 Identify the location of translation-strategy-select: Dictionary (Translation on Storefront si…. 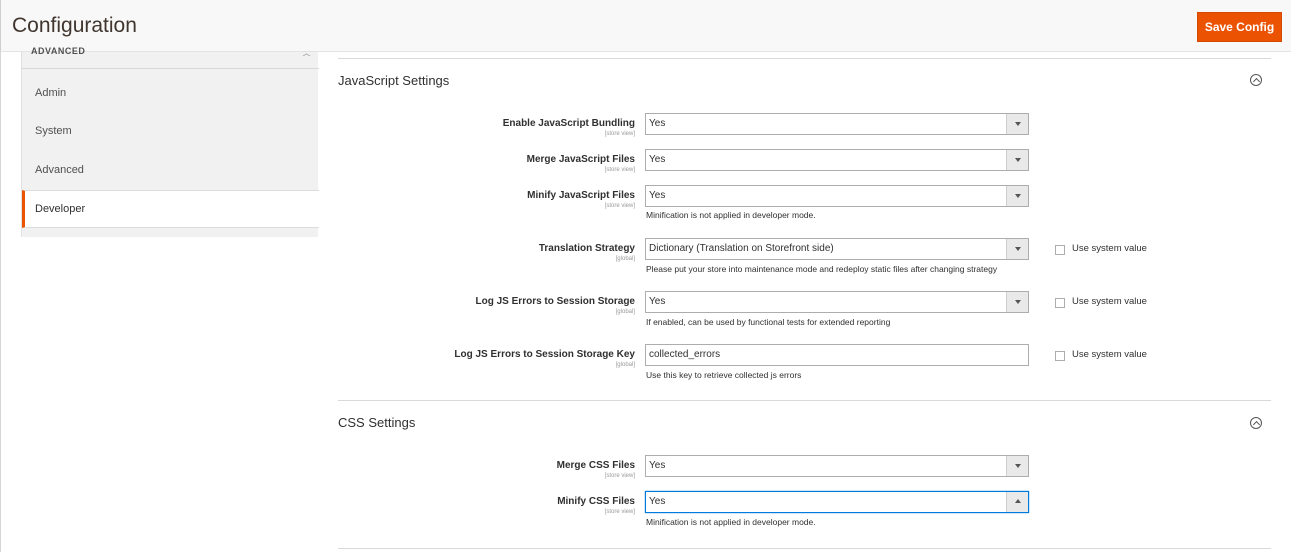
(837, 249).